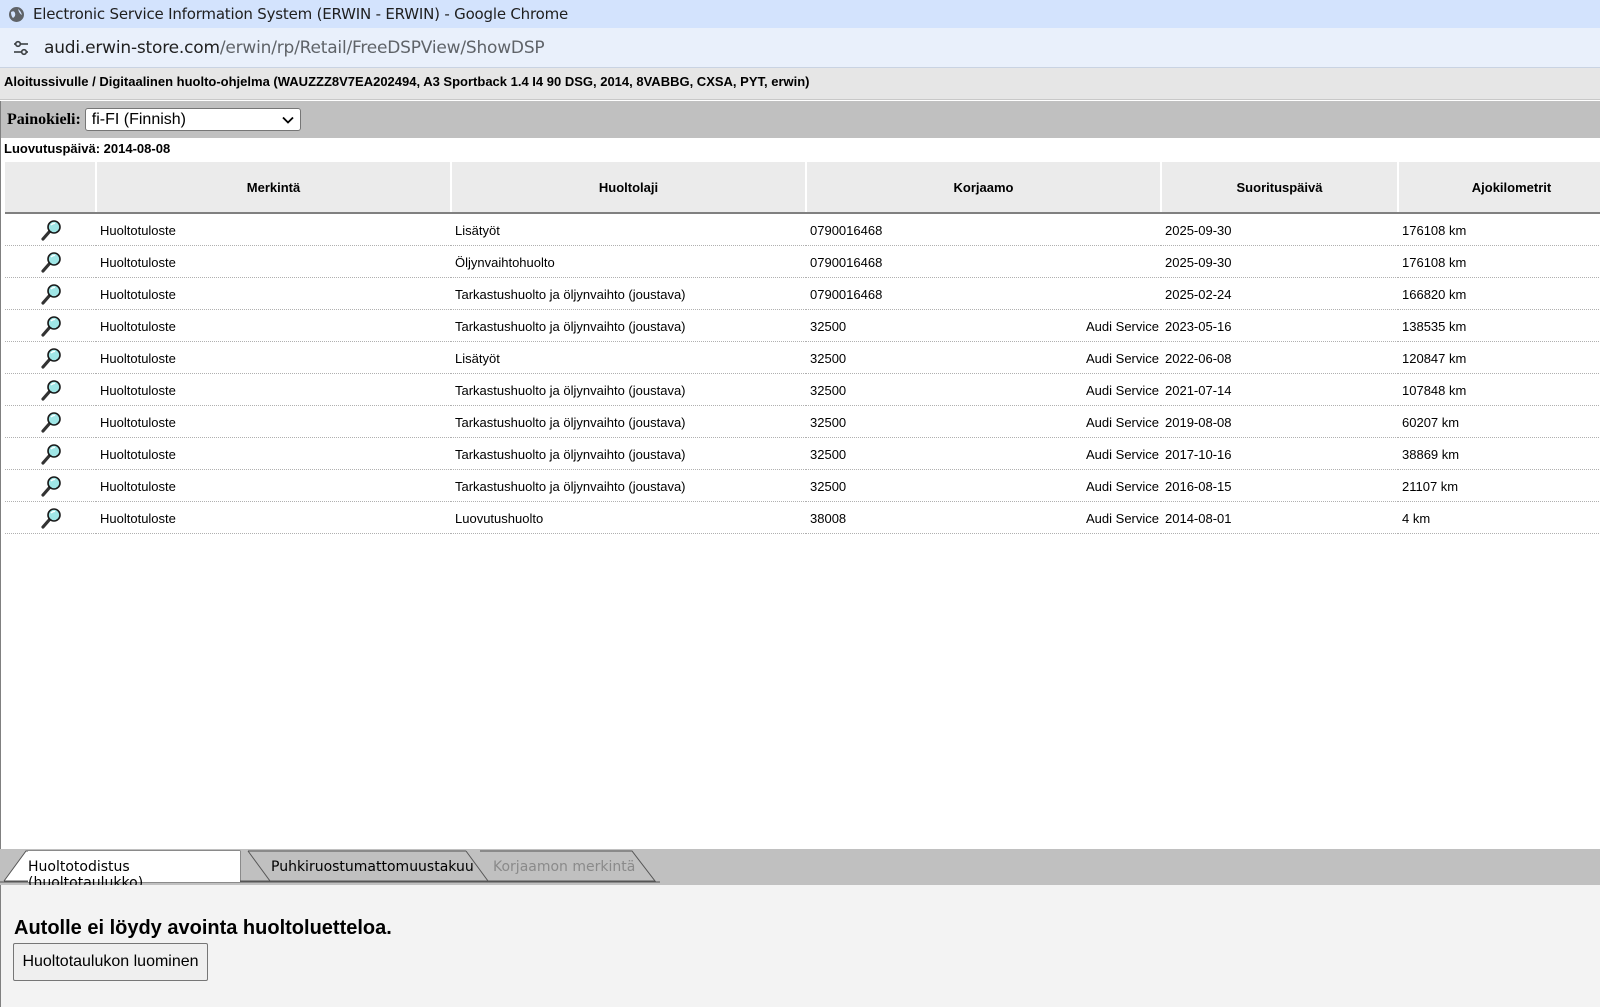 Image resolution: width=1600 pixels, height=1007 pixels. Describe the element at coordinates (16, 14) in the screenshot. I see `site-globe-icon` at that location.